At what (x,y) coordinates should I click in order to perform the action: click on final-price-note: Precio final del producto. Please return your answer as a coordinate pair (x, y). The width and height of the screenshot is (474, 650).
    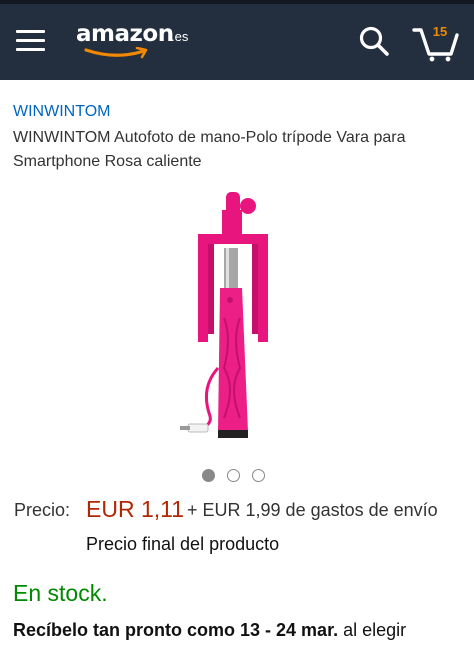
    Looking at the image, I should click on (183, 544).